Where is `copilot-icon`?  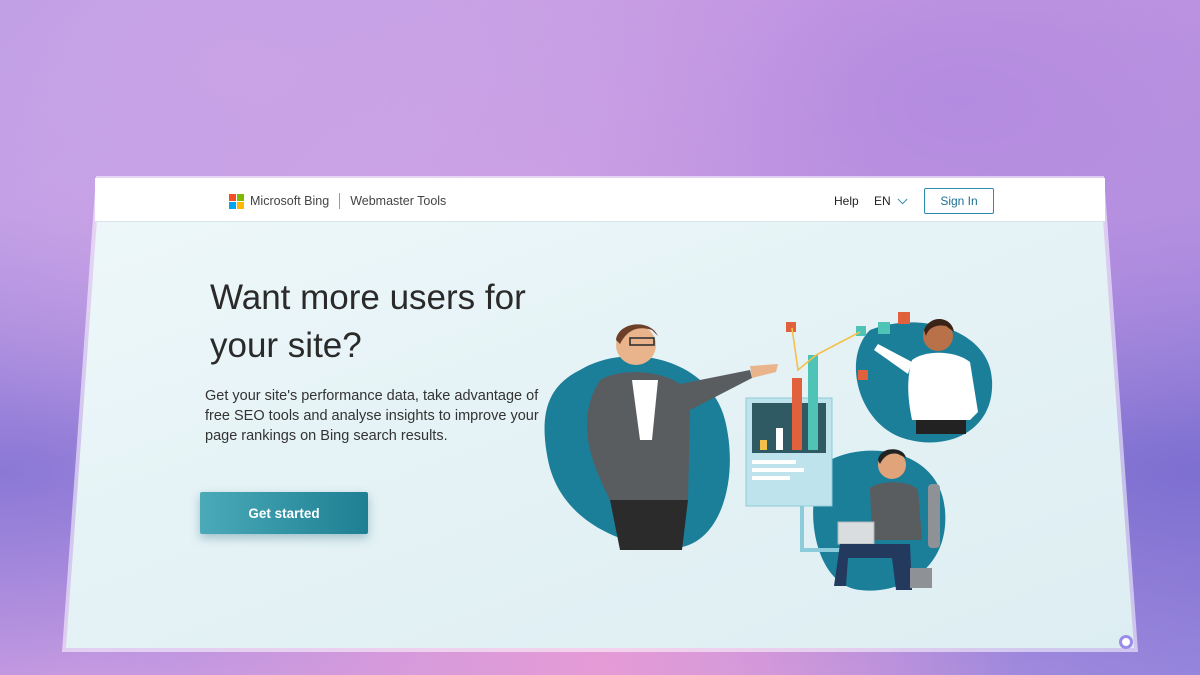
copilot-icon is located at coordinates (1126, 642).